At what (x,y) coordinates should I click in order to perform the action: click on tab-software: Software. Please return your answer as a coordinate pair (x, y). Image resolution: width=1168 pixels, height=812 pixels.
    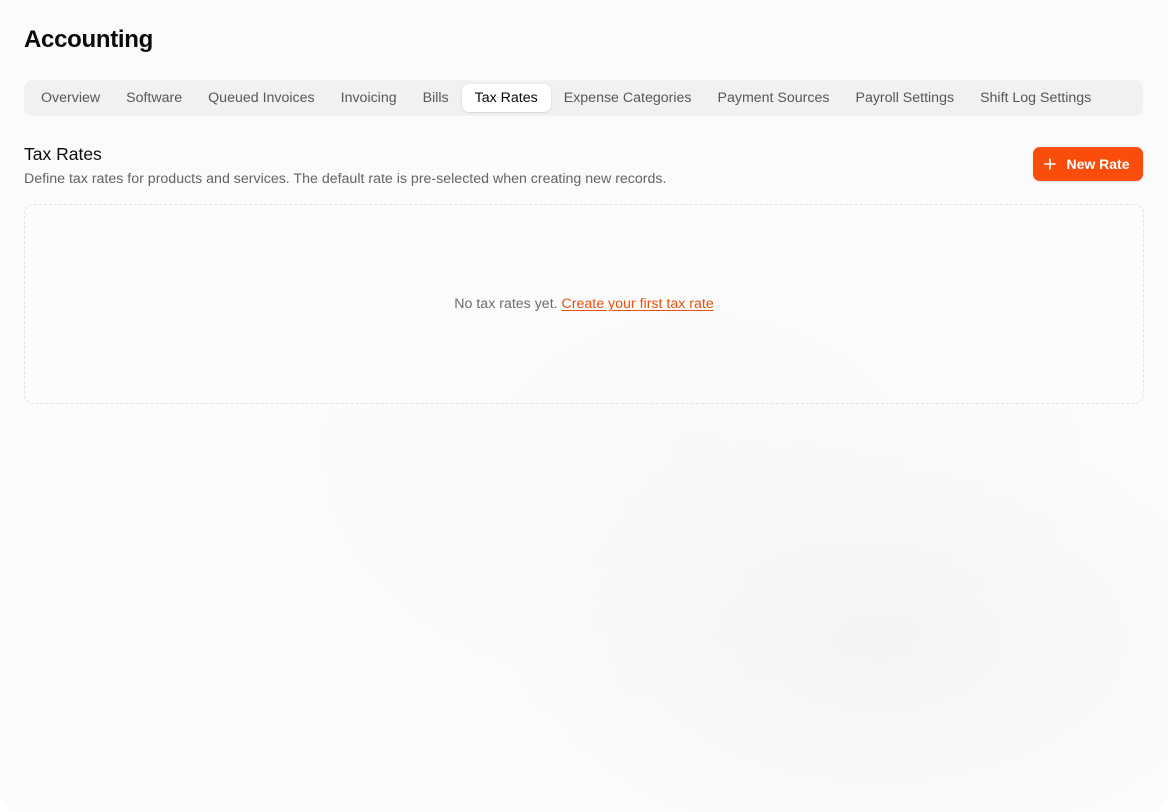
    Looking at the image, I should click on (154, 98).